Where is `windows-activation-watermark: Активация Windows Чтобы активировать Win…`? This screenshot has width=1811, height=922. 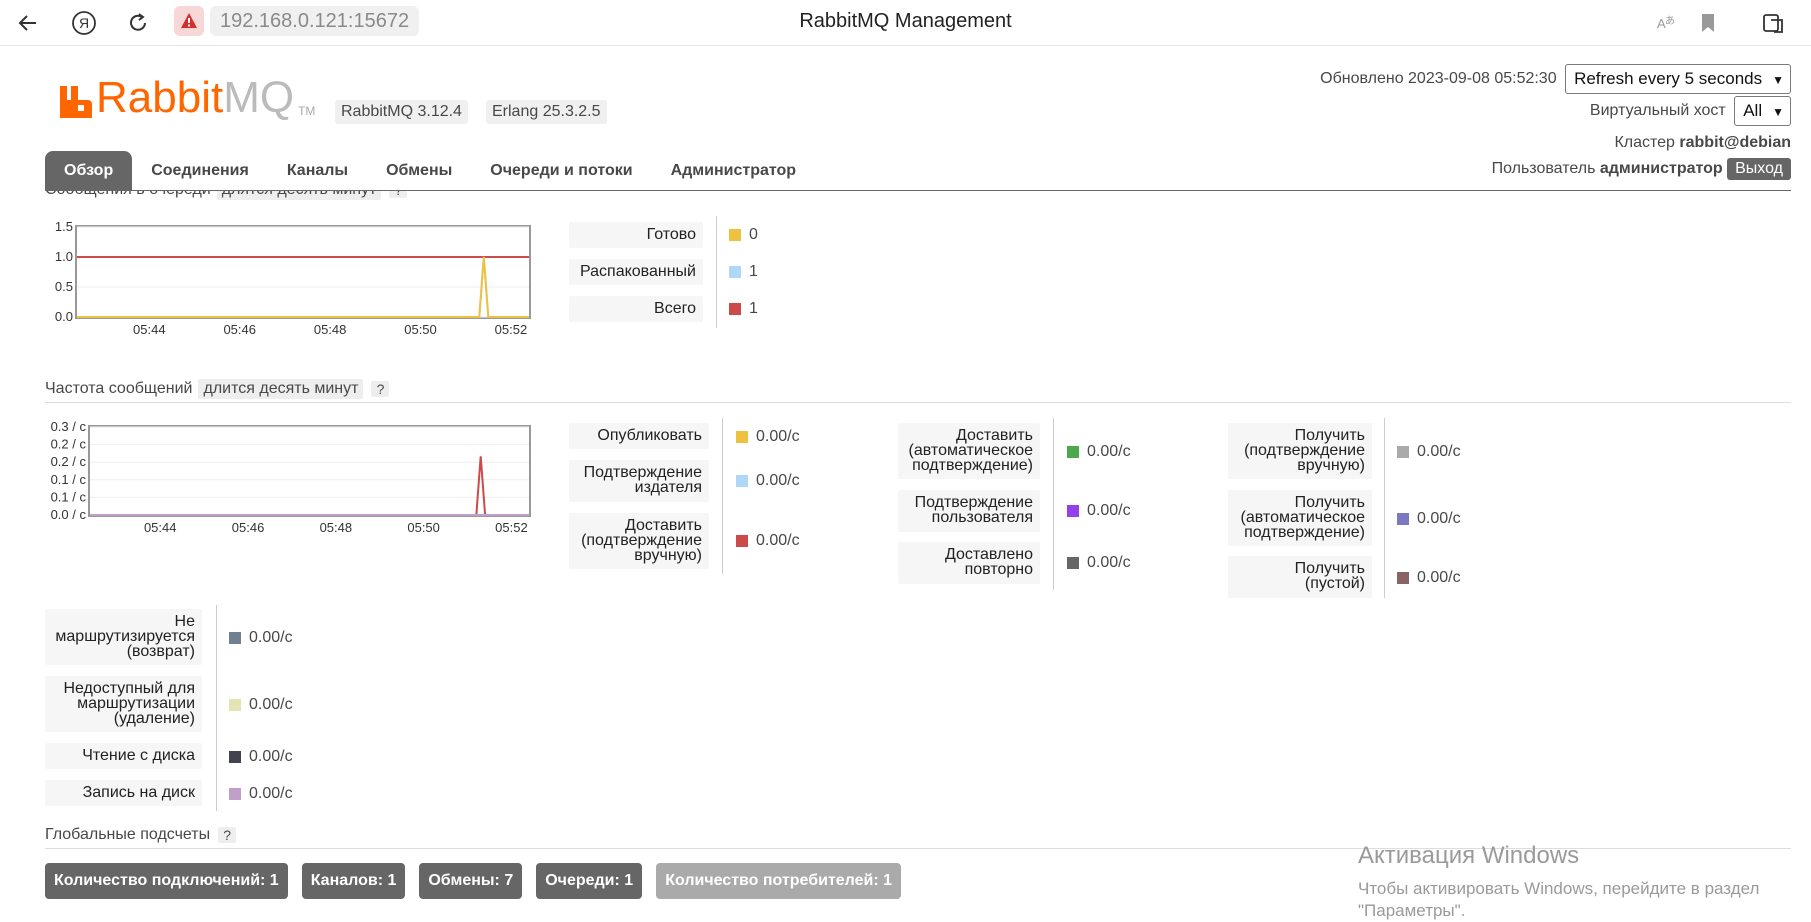
windows-activation-watermark: Активация Windows Чтобы активировать Win… is located at coordinates (1558, 882).